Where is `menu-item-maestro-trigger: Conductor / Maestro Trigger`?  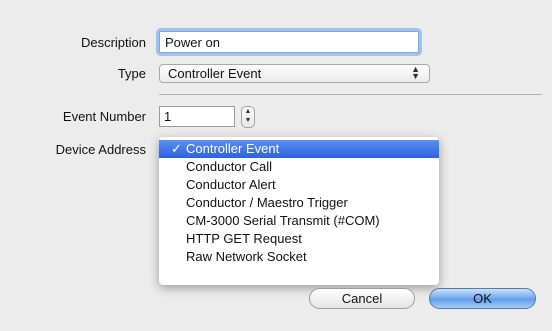 menu-item-maestro-trigger: Conductor / Maestro Trigger is located at coordinates (299, 203).